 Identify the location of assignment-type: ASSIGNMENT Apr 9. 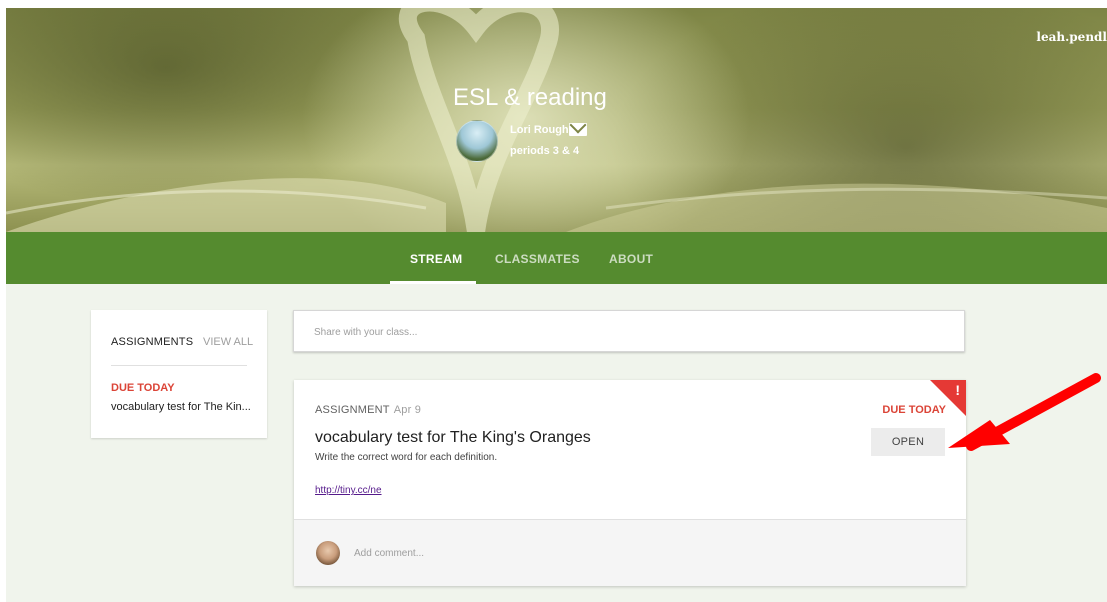
(368, 410).